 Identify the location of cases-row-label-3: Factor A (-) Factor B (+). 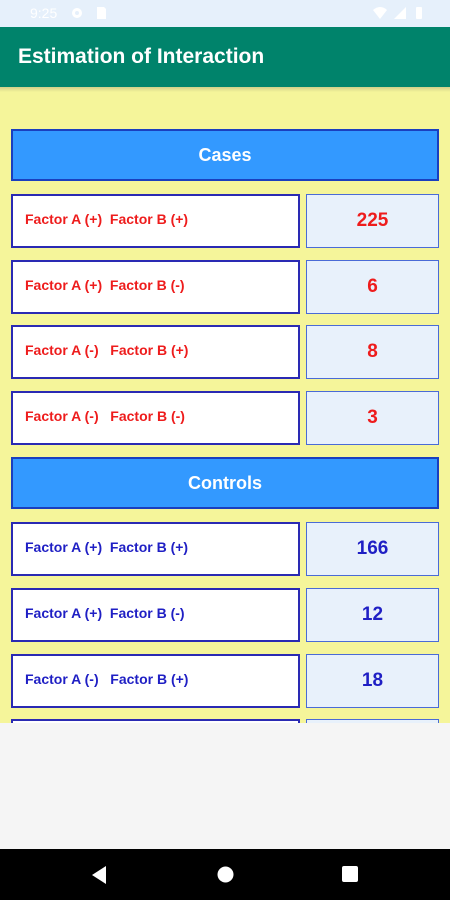
(155, 352).